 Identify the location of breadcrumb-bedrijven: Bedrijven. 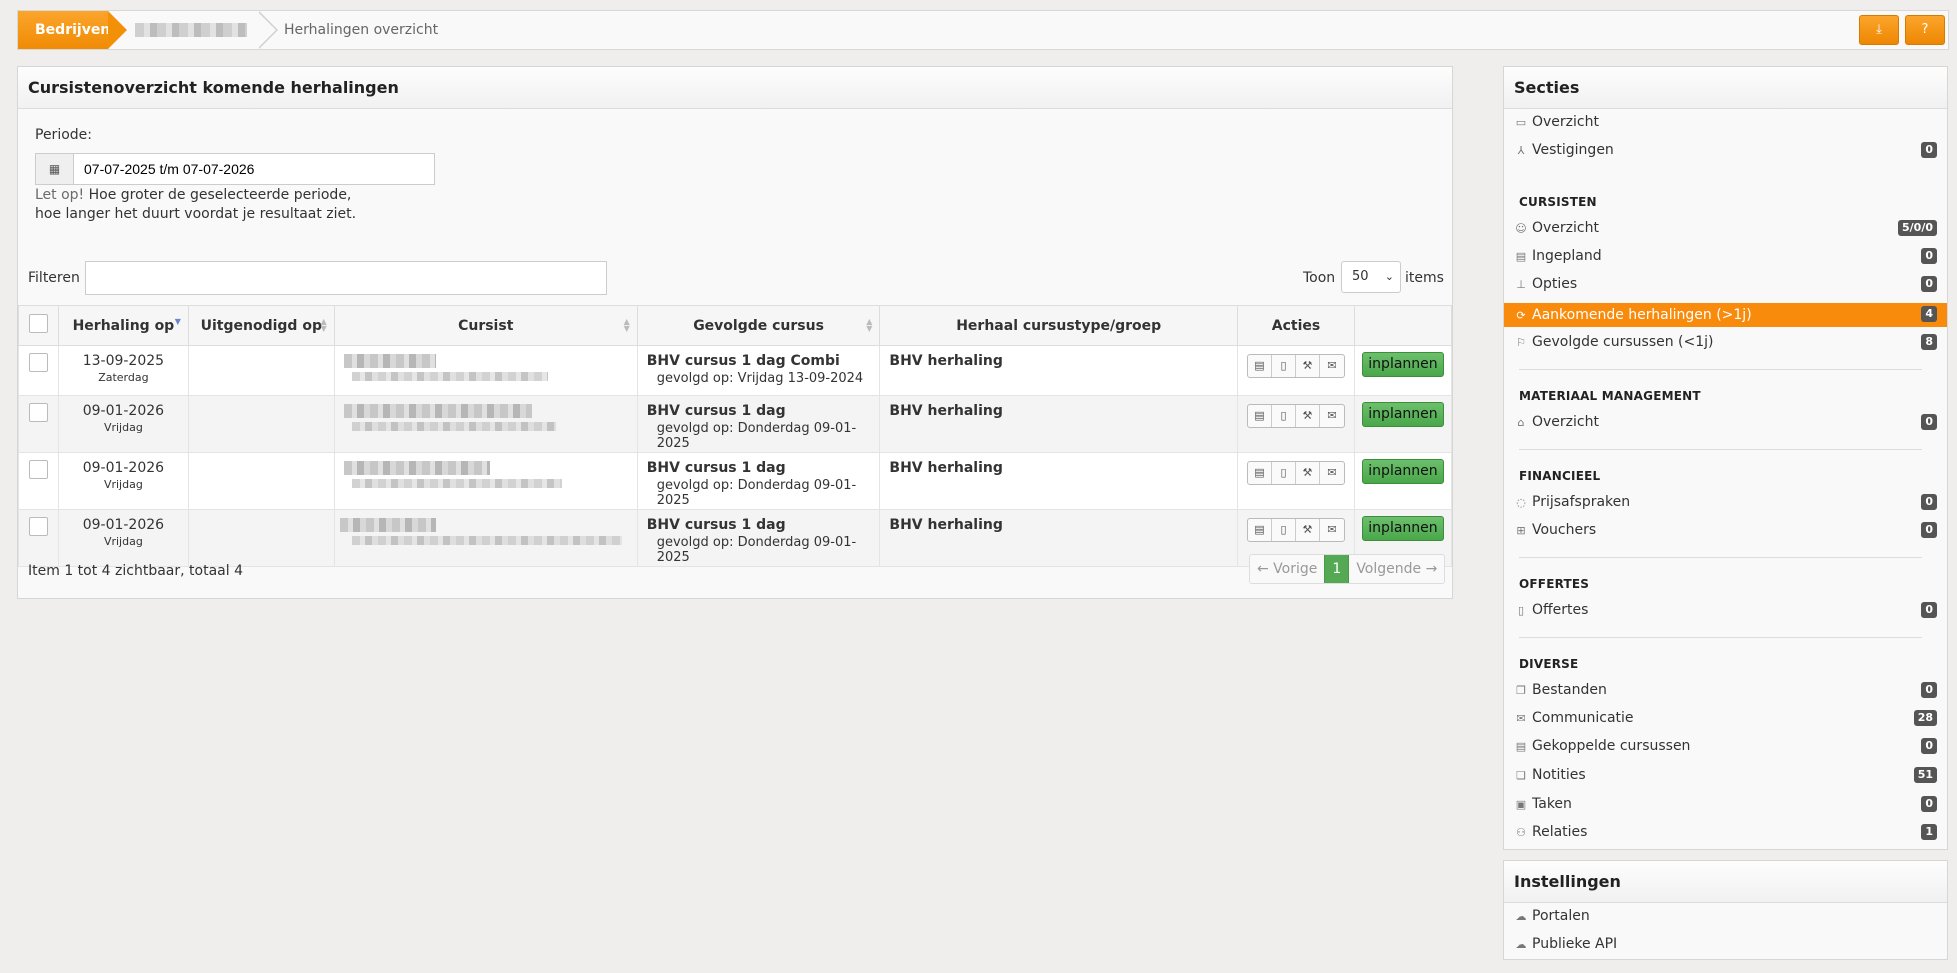
(72, 30).